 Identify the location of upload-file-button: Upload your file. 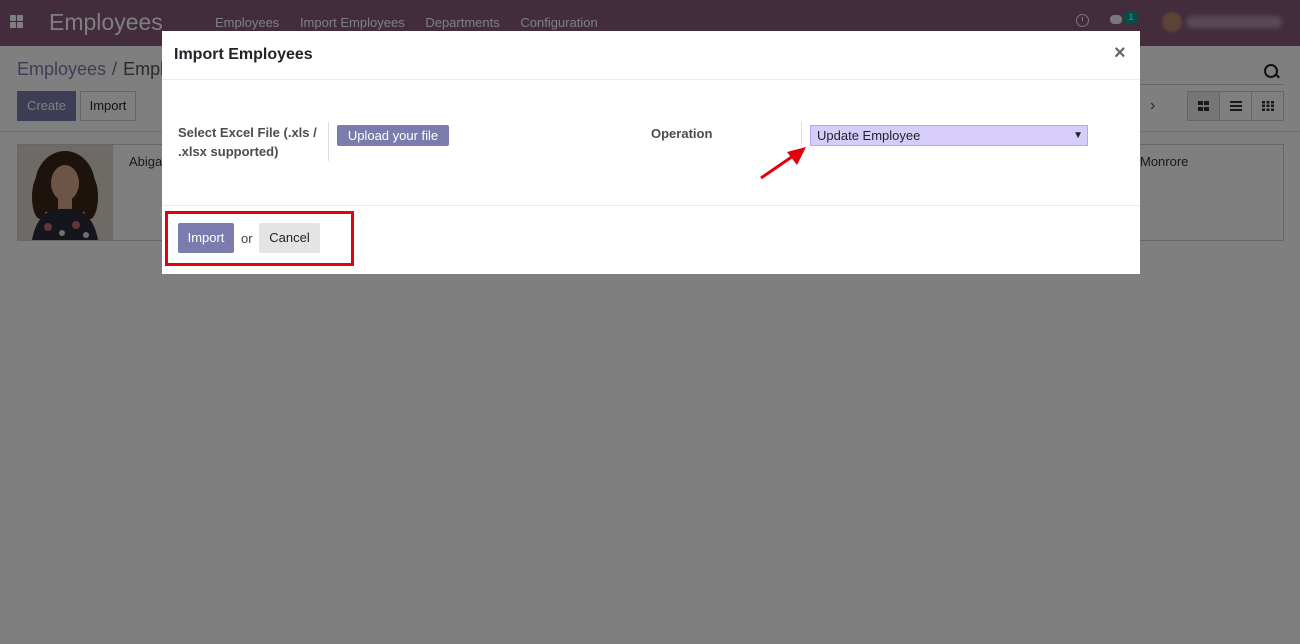
(393, 135).